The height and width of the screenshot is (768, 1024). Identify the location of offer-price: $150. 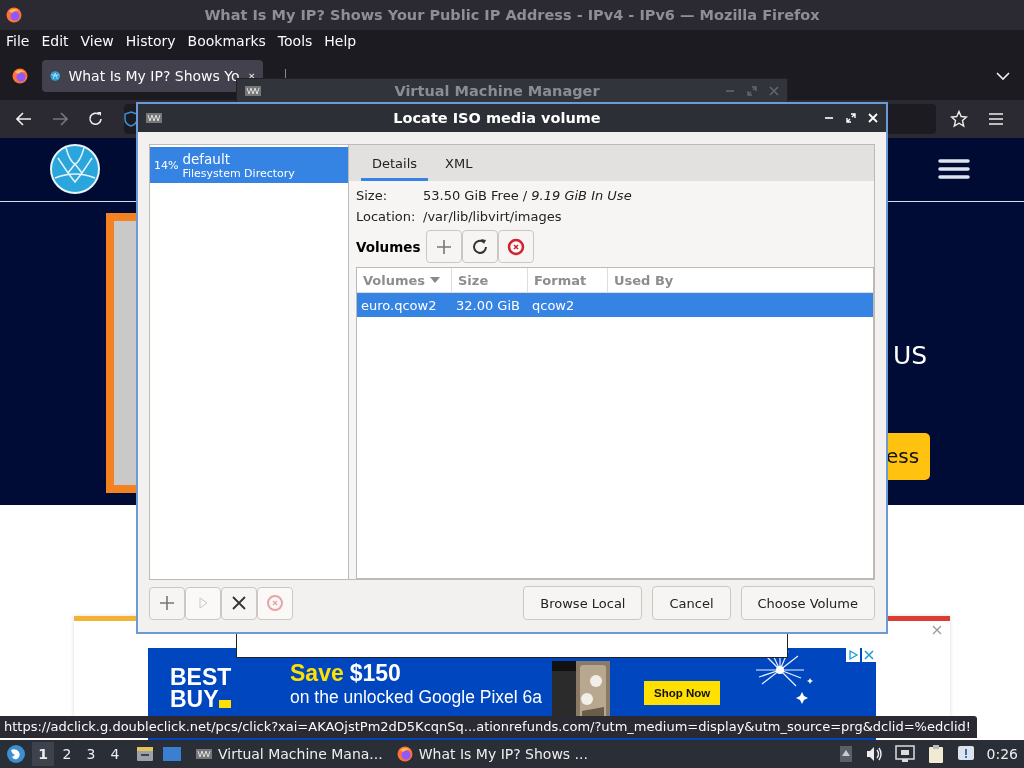
(375, 673).